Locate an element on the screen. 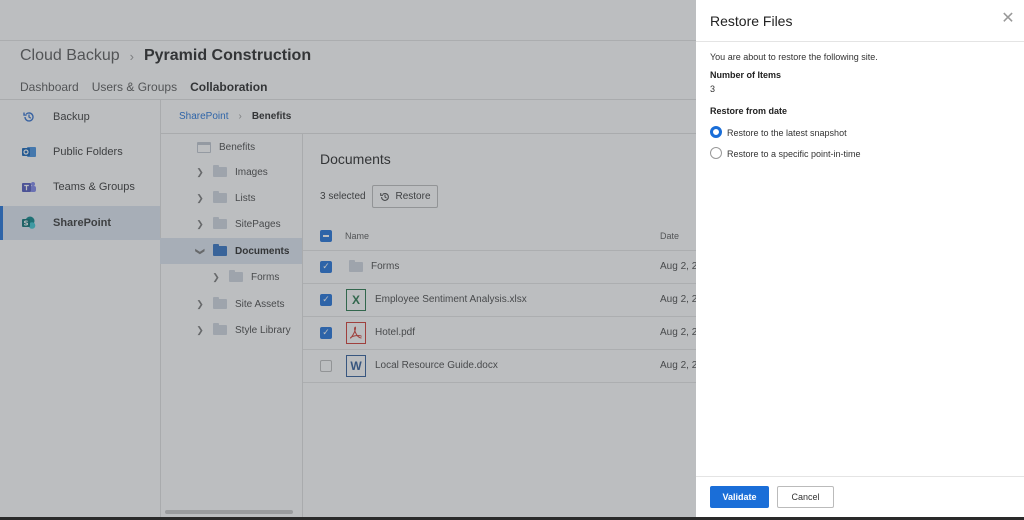 The image size is (1024, 520). number-of-items-value: 3 is located at coordinates (713, 89).